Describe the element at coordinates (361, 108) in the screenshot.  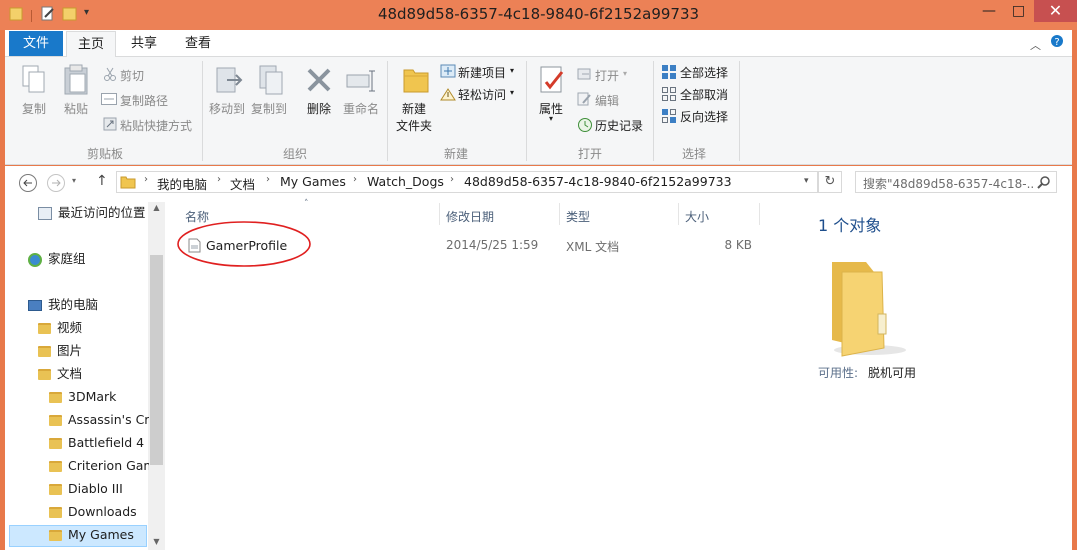
I see `rename-button: 重命名` at that location.